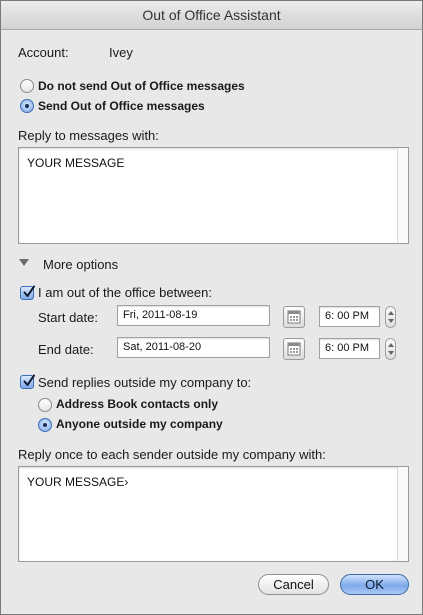  Describe the element at coordinates (27, 106) in the screenshot. I see `send-out-of-office-radio` at that location.